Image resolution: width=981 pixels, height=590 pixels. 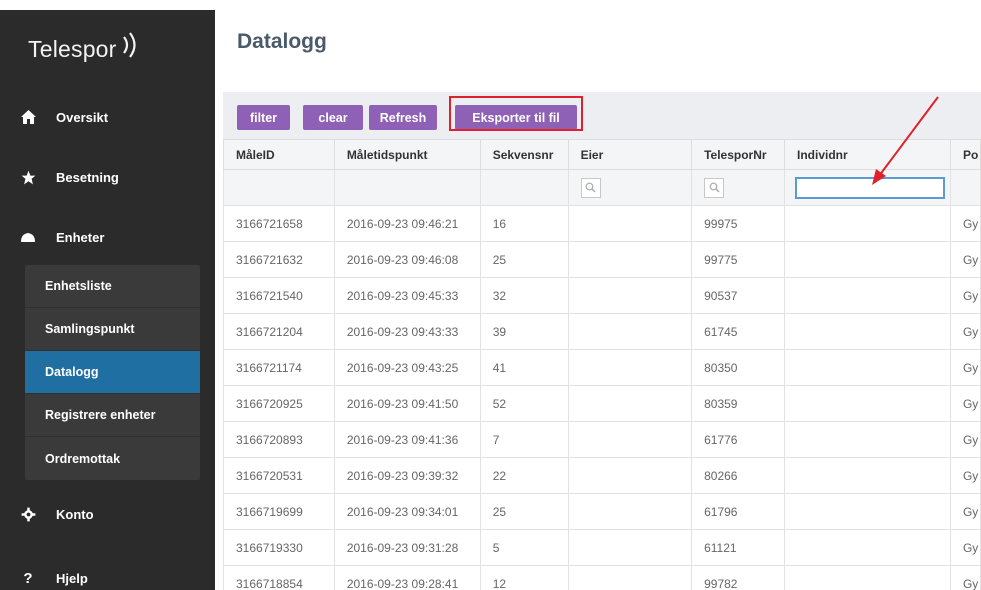 What do you see at coordinates (738, 331) in the screenshot?
I see `cell-telespornr: 61745` at bounding box center [738, 331].